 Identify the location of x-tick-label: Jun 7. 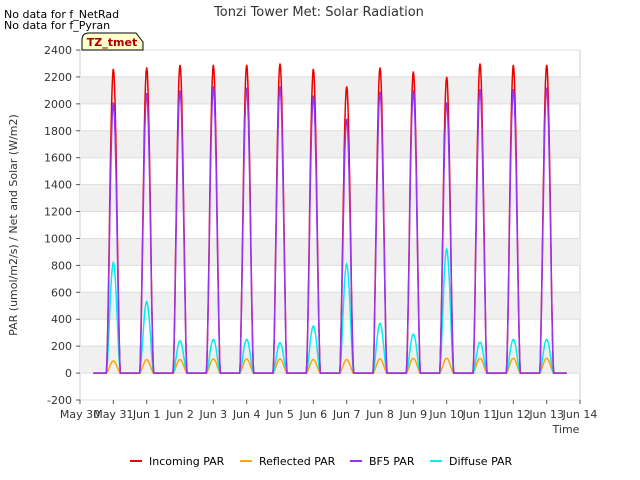
(346, 414).